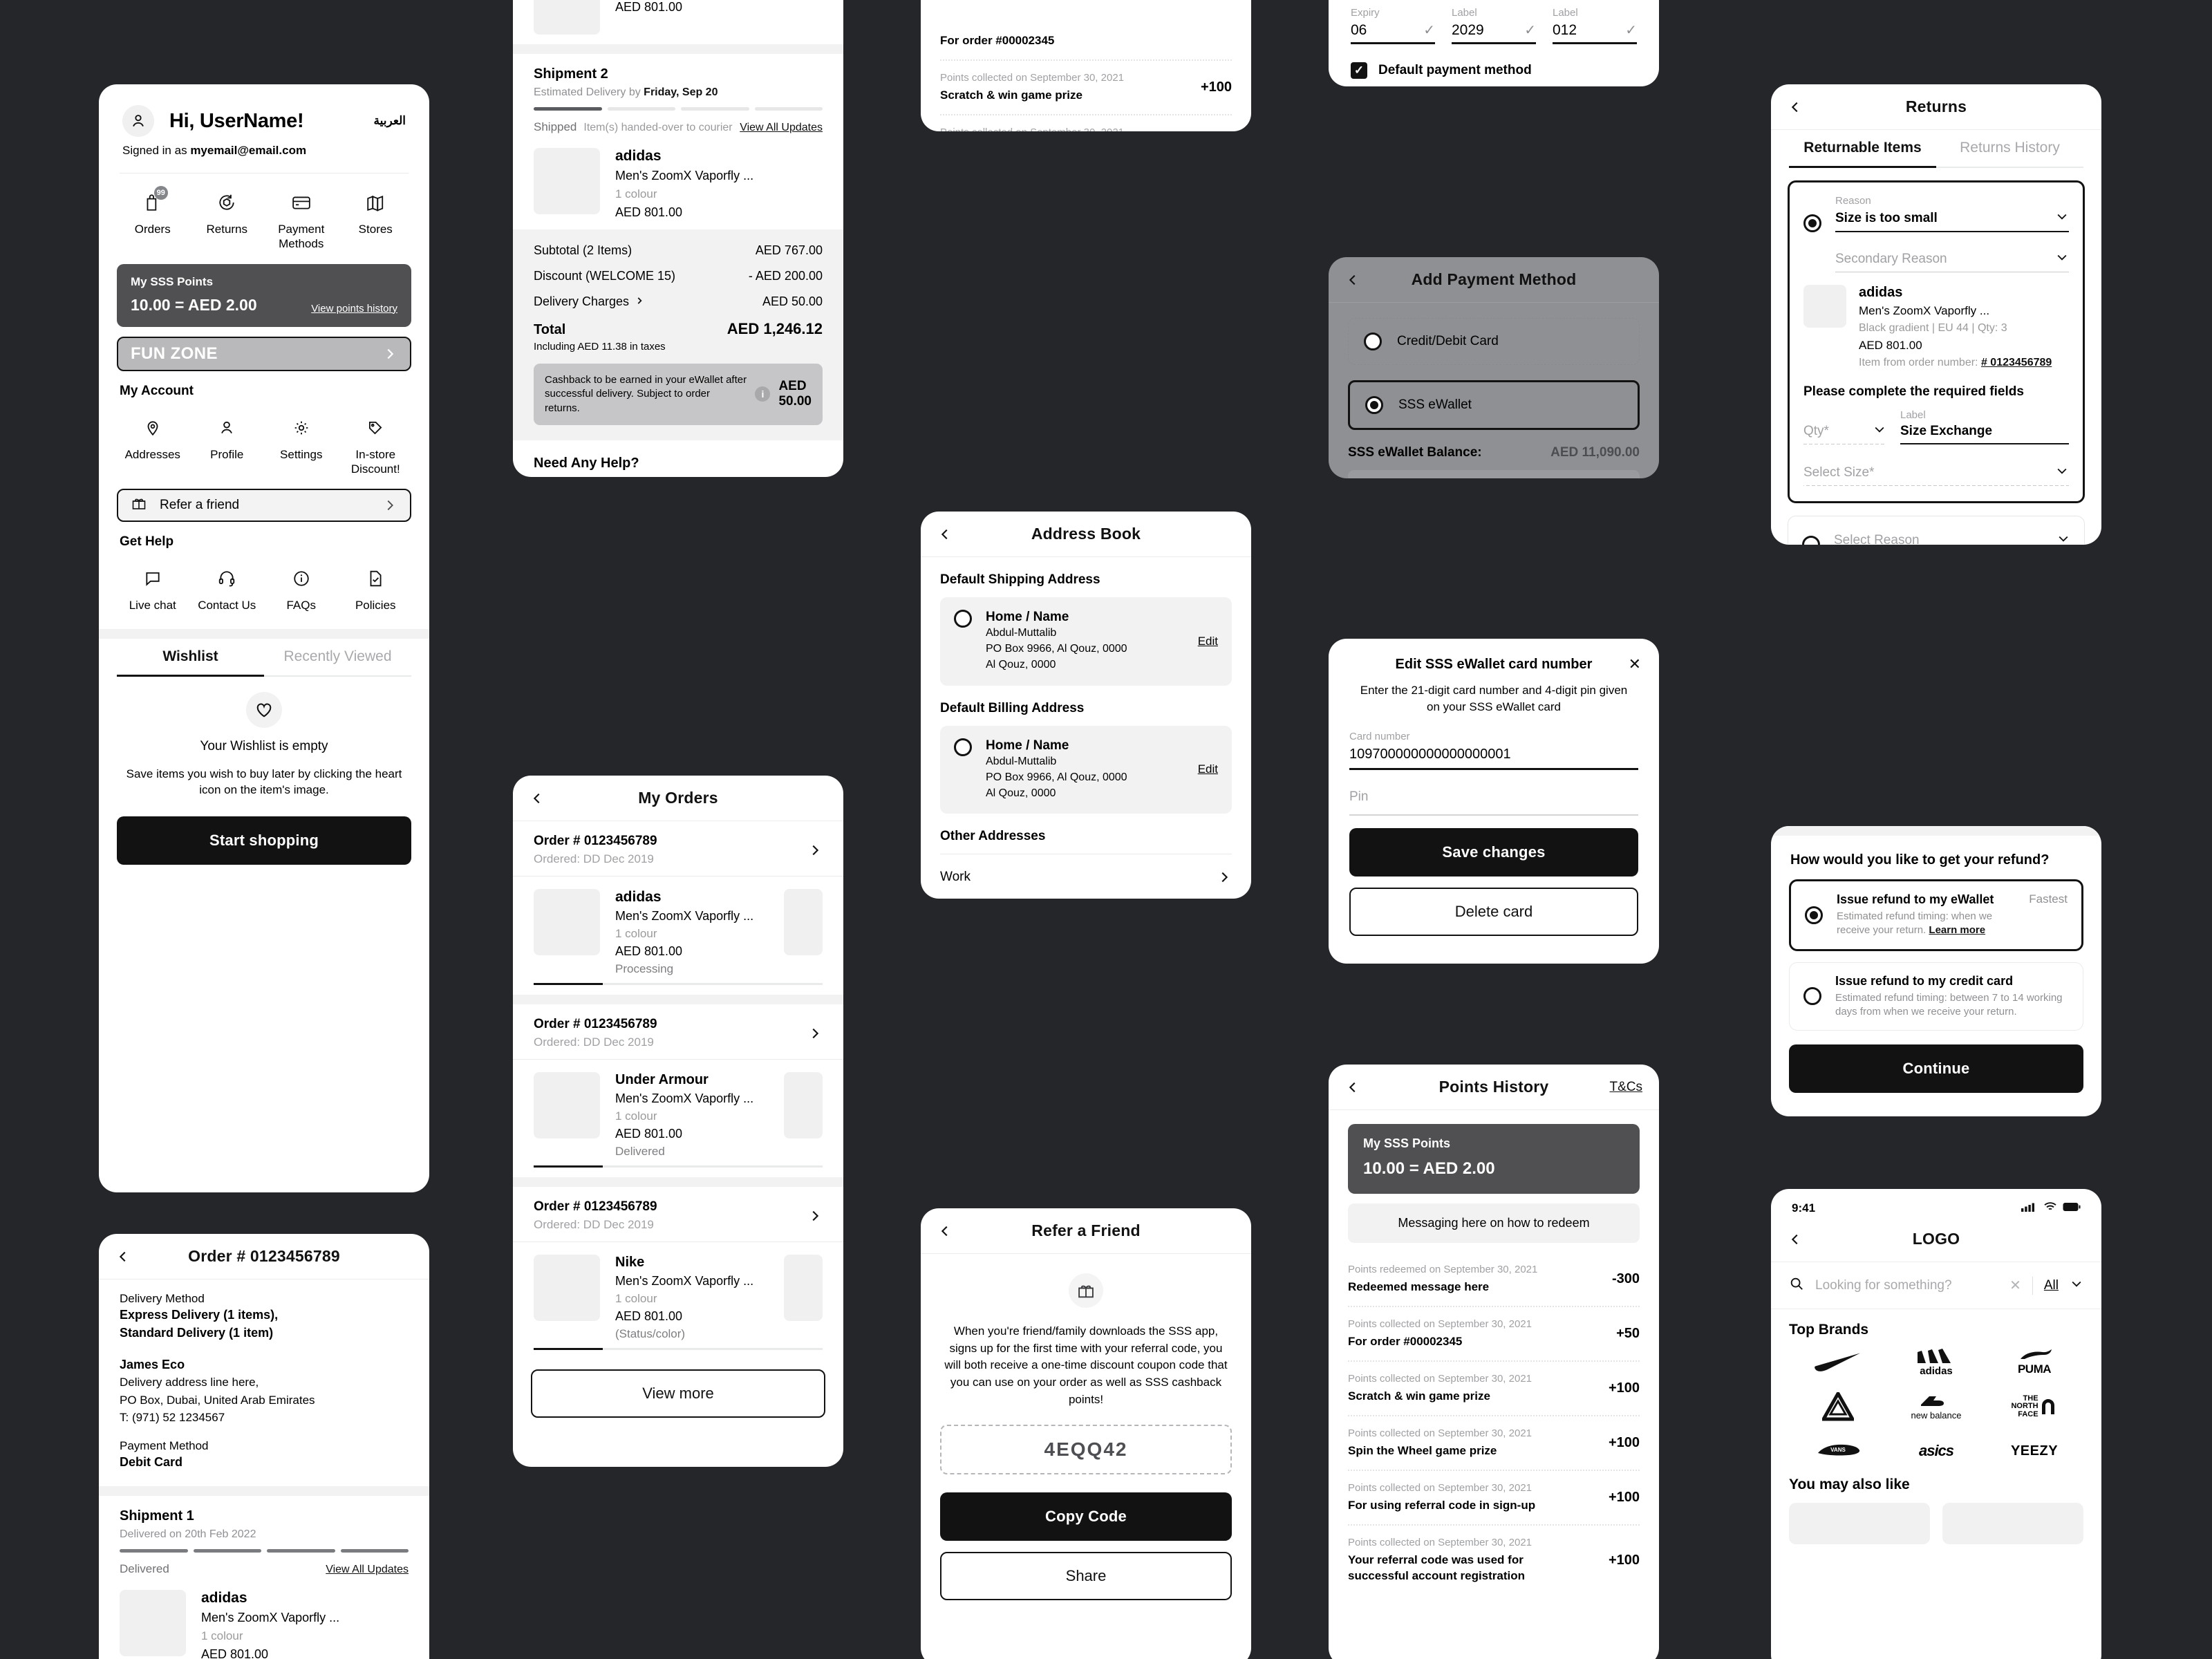  What do you see at coordinates (2015, 1285) in the screenshot?
I see `clear-search-icon: ✕` at bounding box center [2015, 1285].